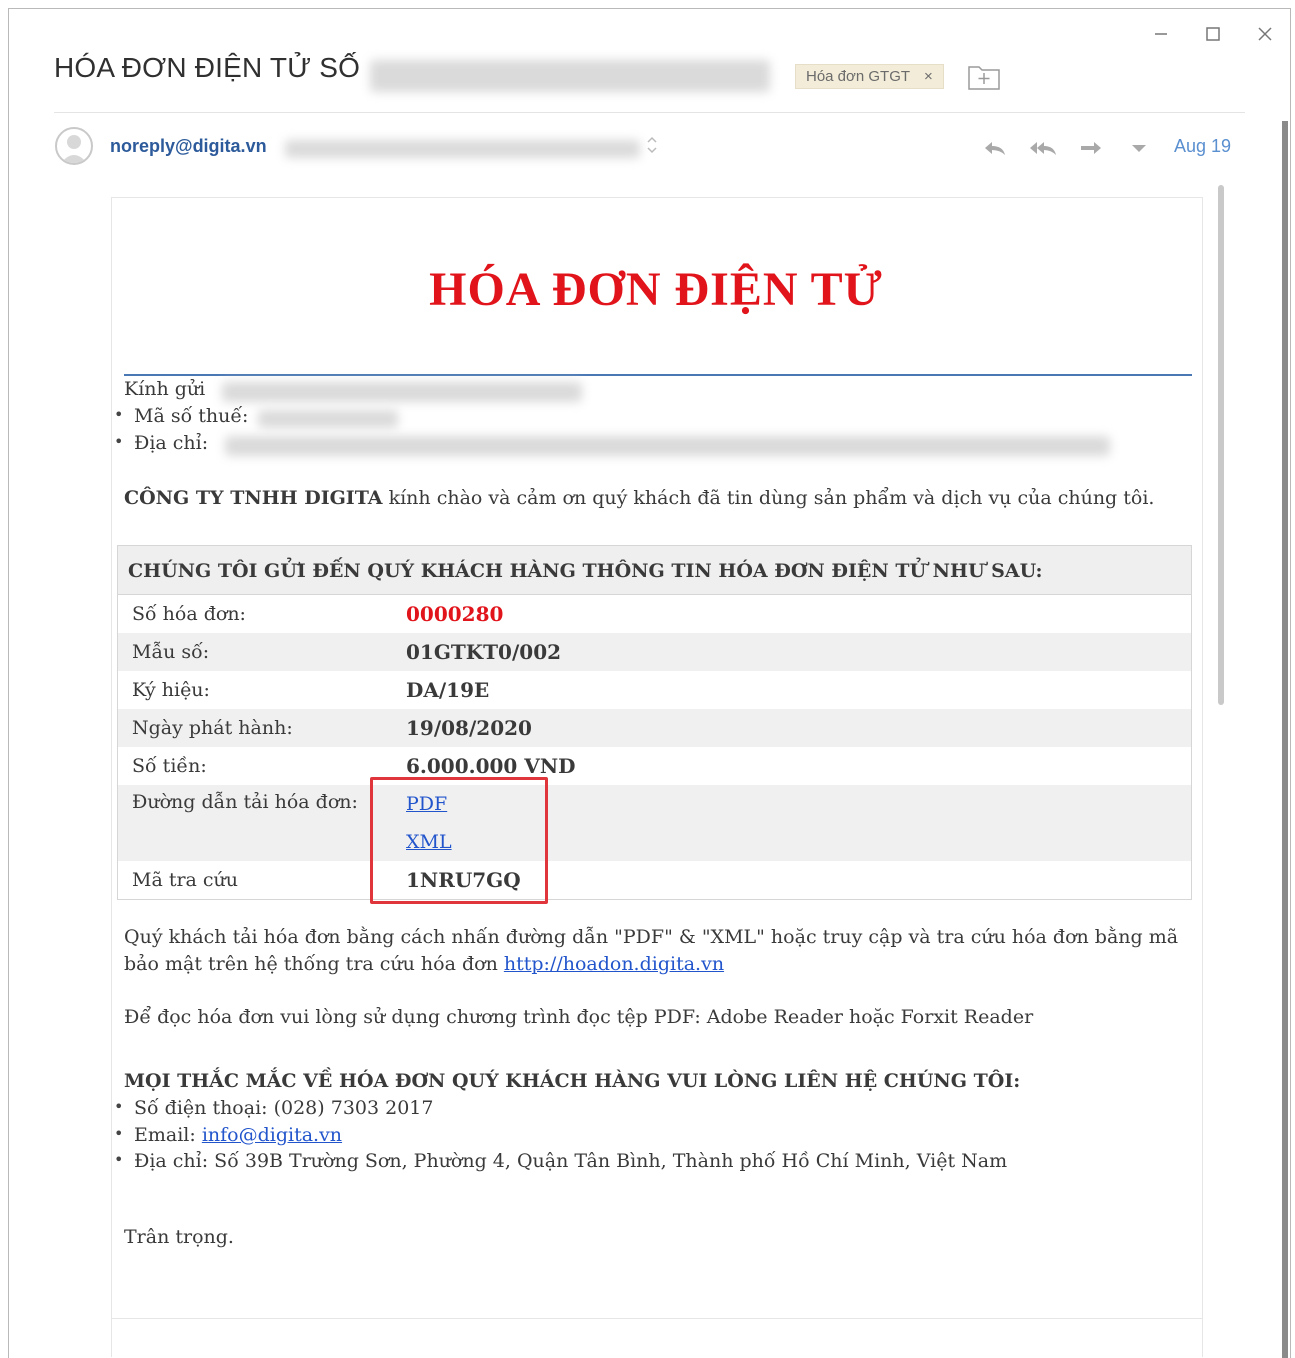 This screenshot has width=1295, height=1358. What do you see at coordinates (455, 614) in the screenshot?
I see `invoice-number-value: 0000280` at bounding box center [455, 614].